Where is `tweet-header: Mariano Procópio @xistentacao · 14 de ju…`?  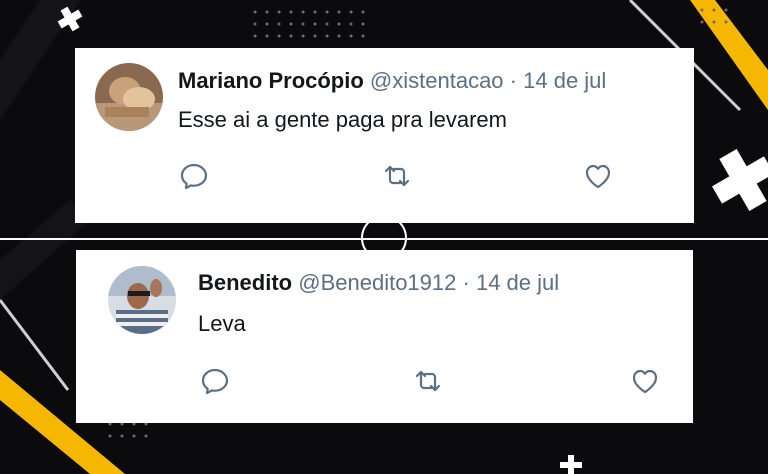 tweet-header: Mariano Procópio @xistentacao · 14 de ju… is located at coordinates (392, 81).